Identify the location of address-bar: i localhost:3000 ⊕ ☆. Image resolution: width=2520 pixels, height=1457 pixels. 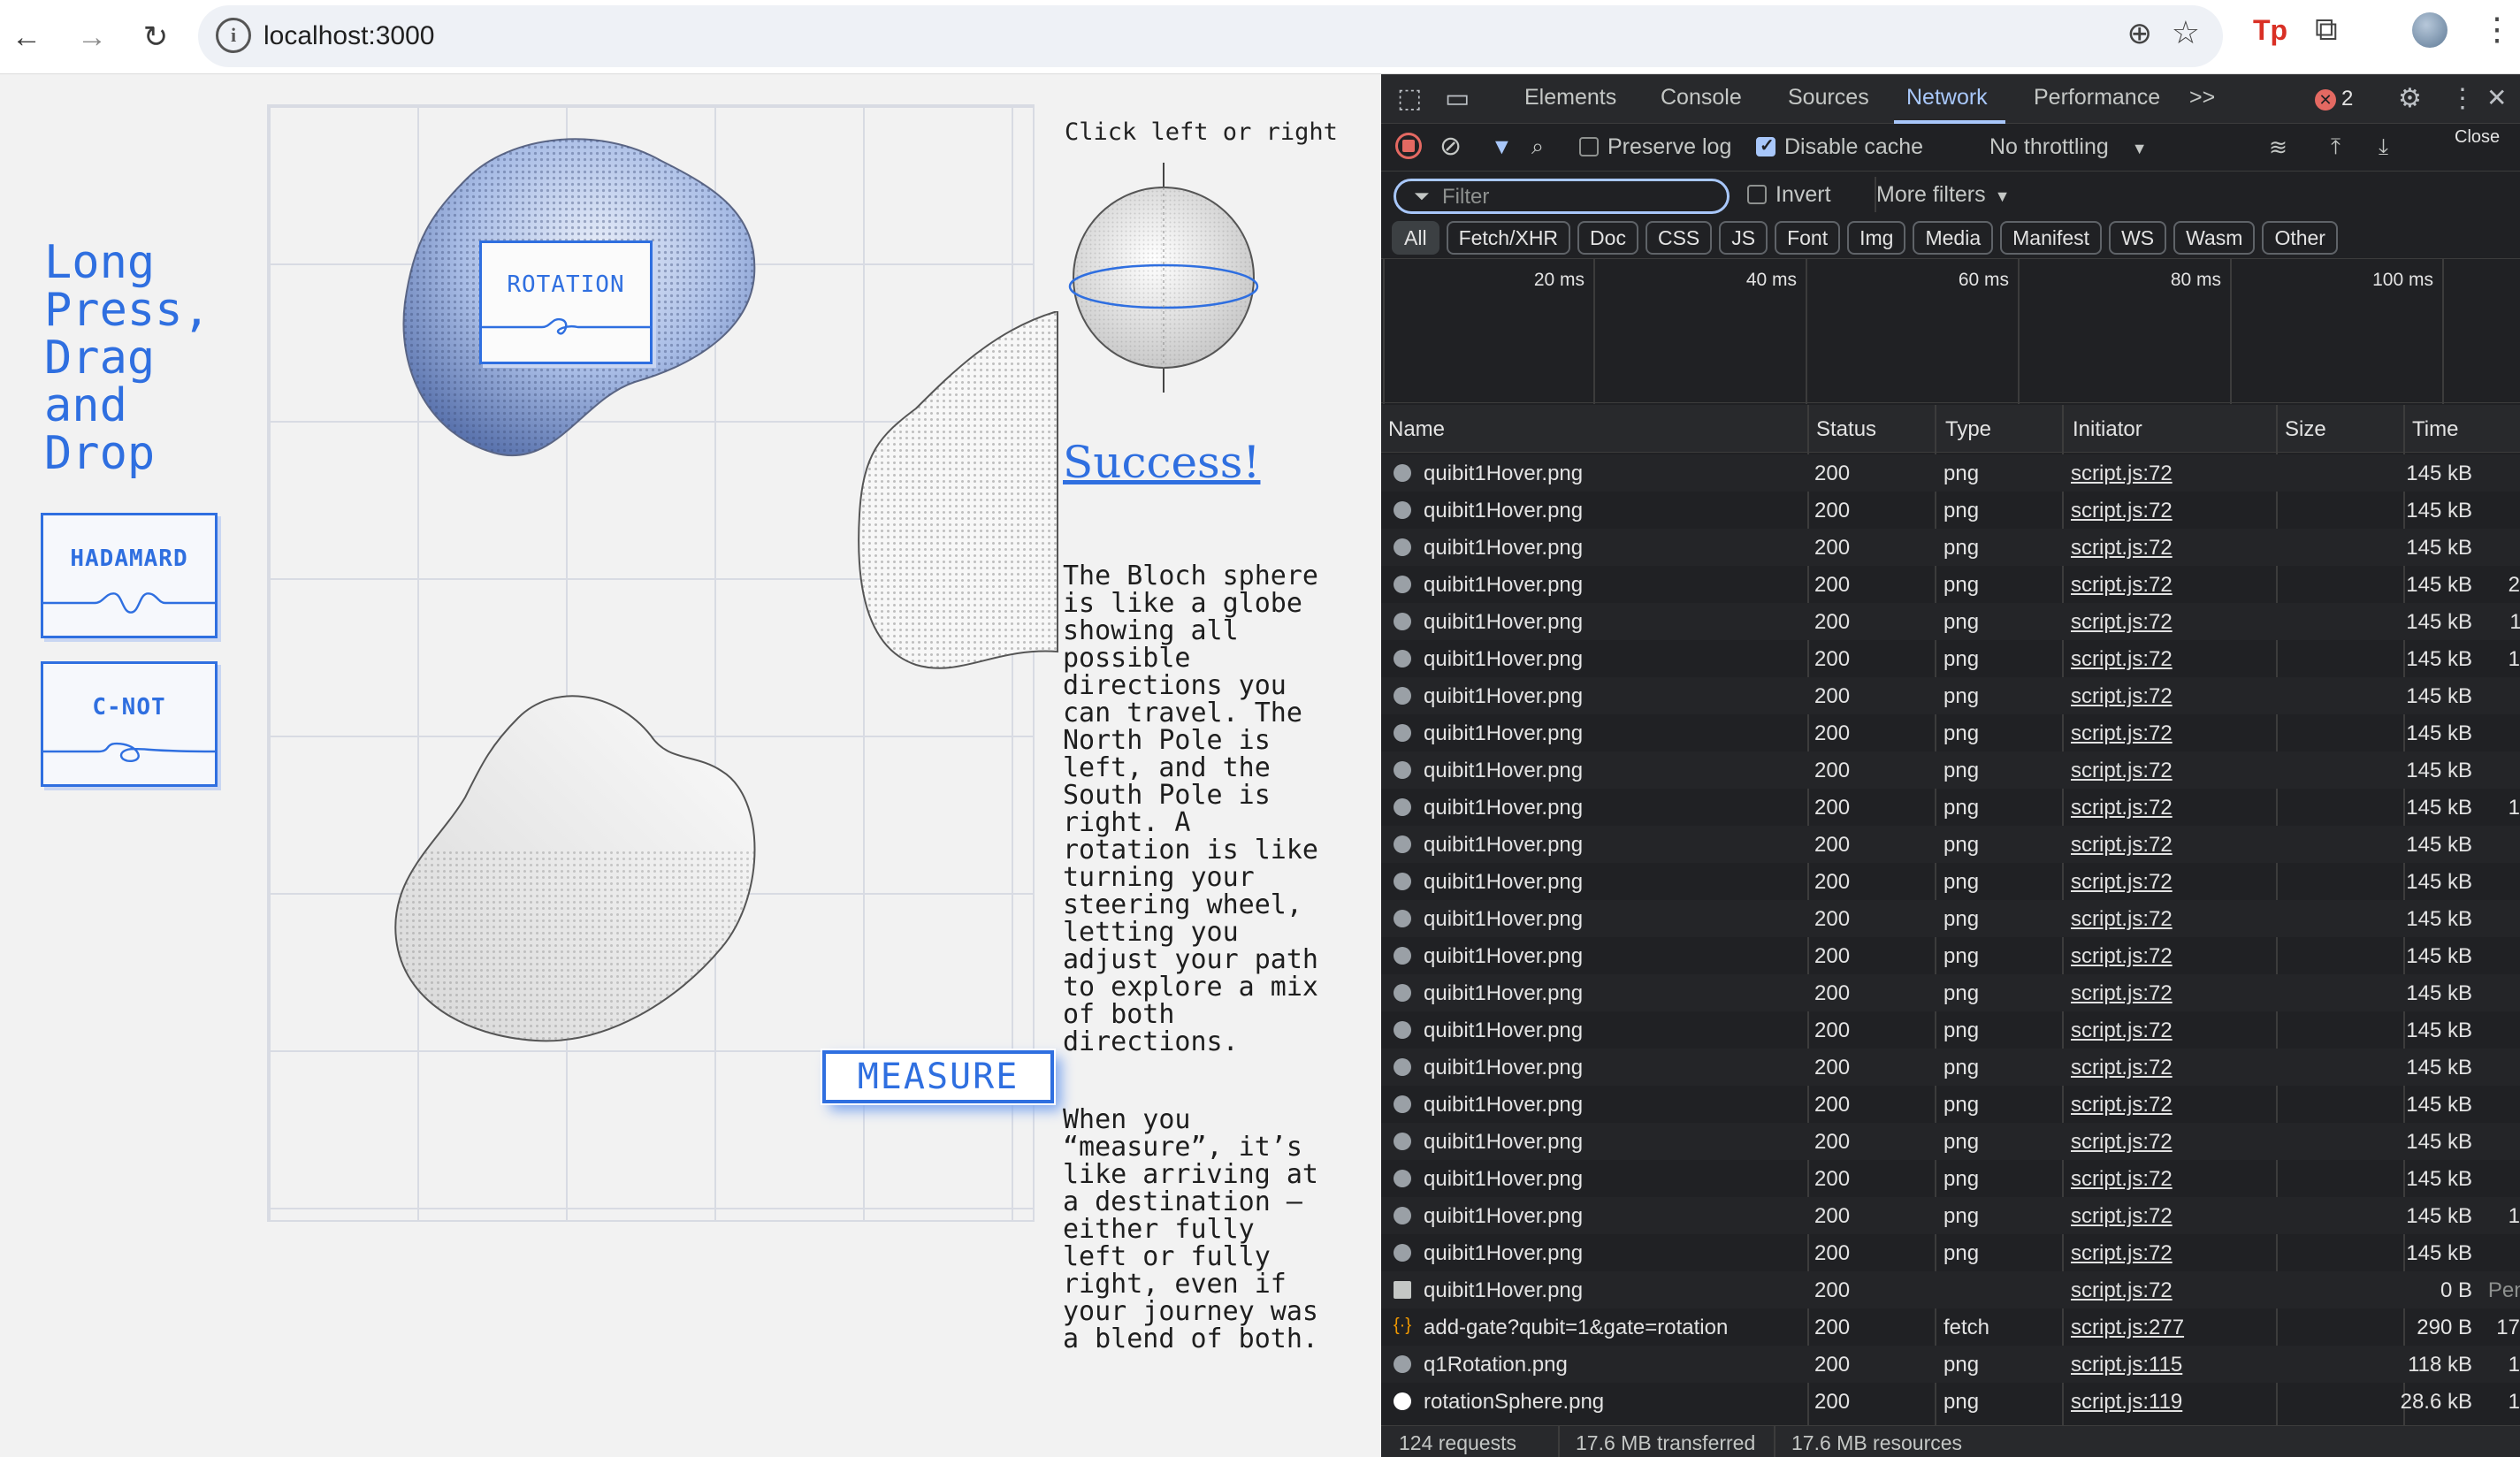
(1210, 36).